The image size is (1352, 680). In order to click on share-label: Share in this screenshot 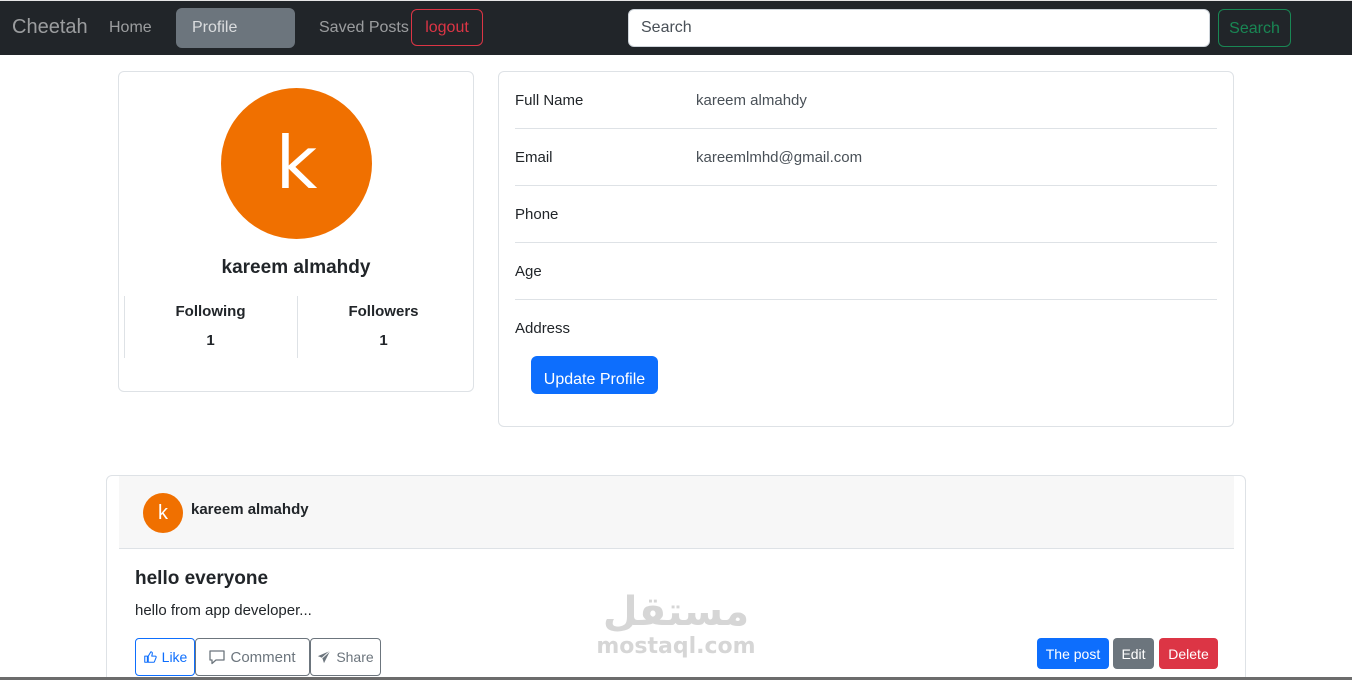, I will do `click(355, 657)`.